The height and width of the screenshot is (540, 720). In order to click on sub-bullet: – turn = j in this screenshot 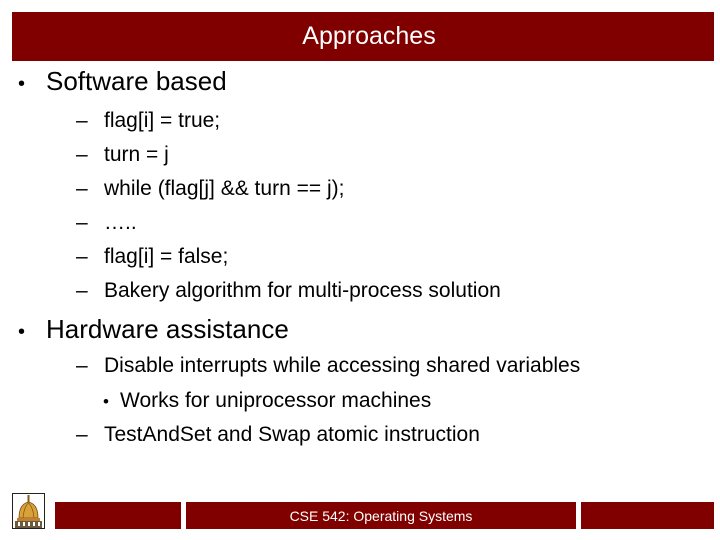, I will do `click(122, 155)`.